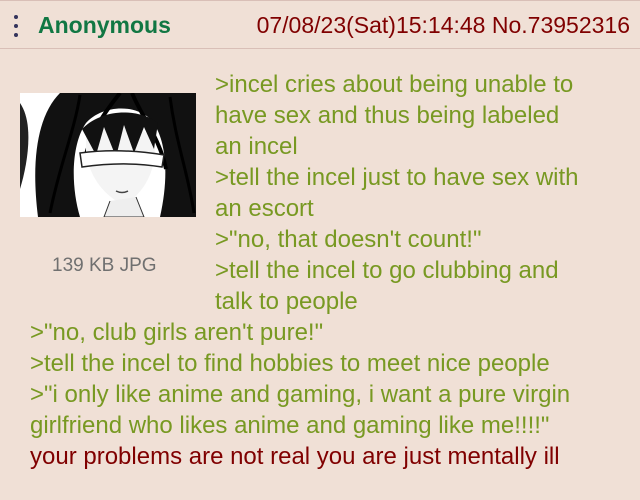 The height and width of the screenshot is (500, 640). I want to click on thumbnail-image, so click(108, 155).